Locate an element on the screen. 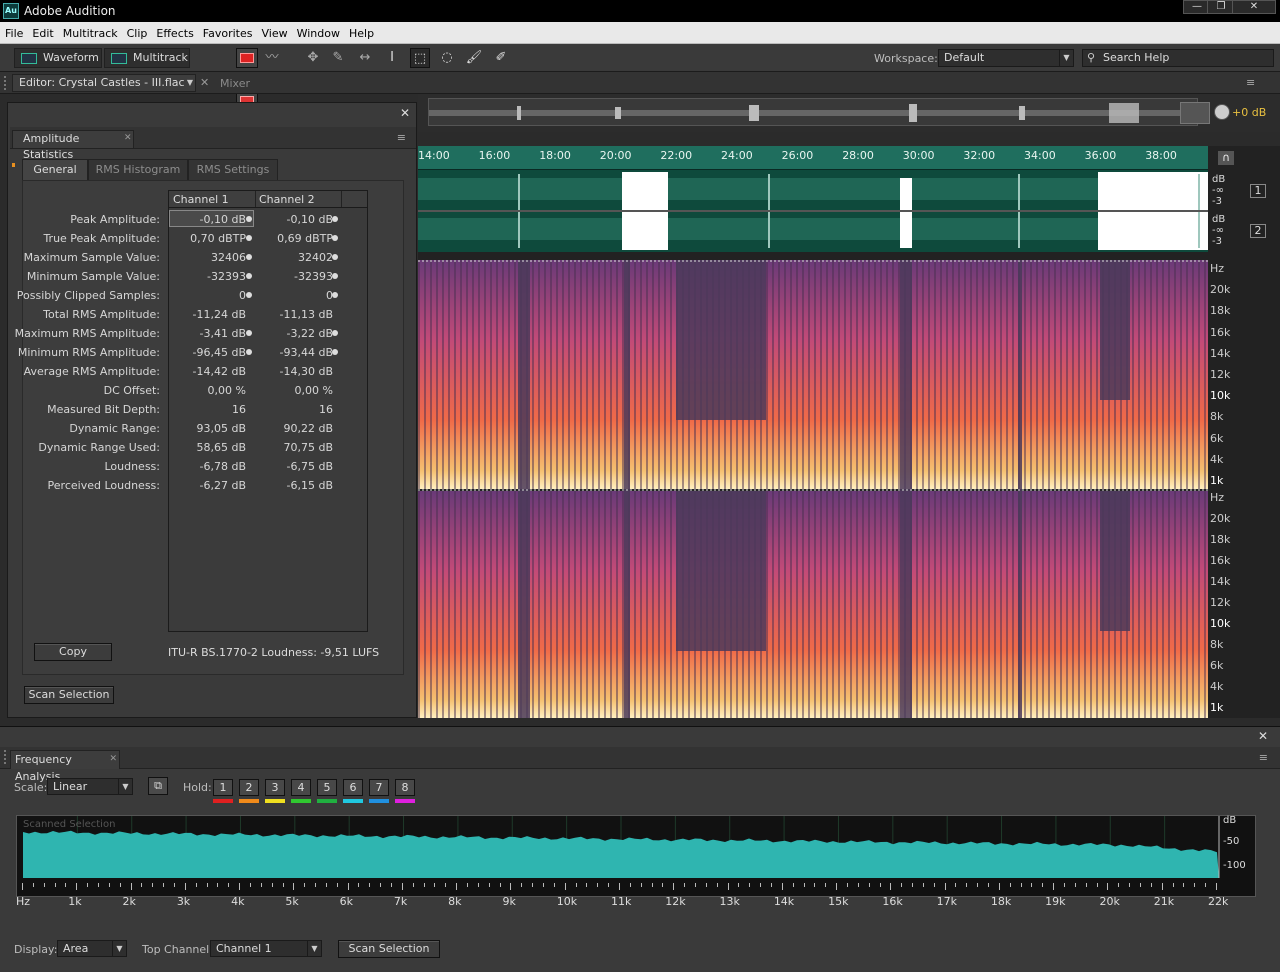  multitrack-view-button: Multitrack is located at coordinates (147, 58).